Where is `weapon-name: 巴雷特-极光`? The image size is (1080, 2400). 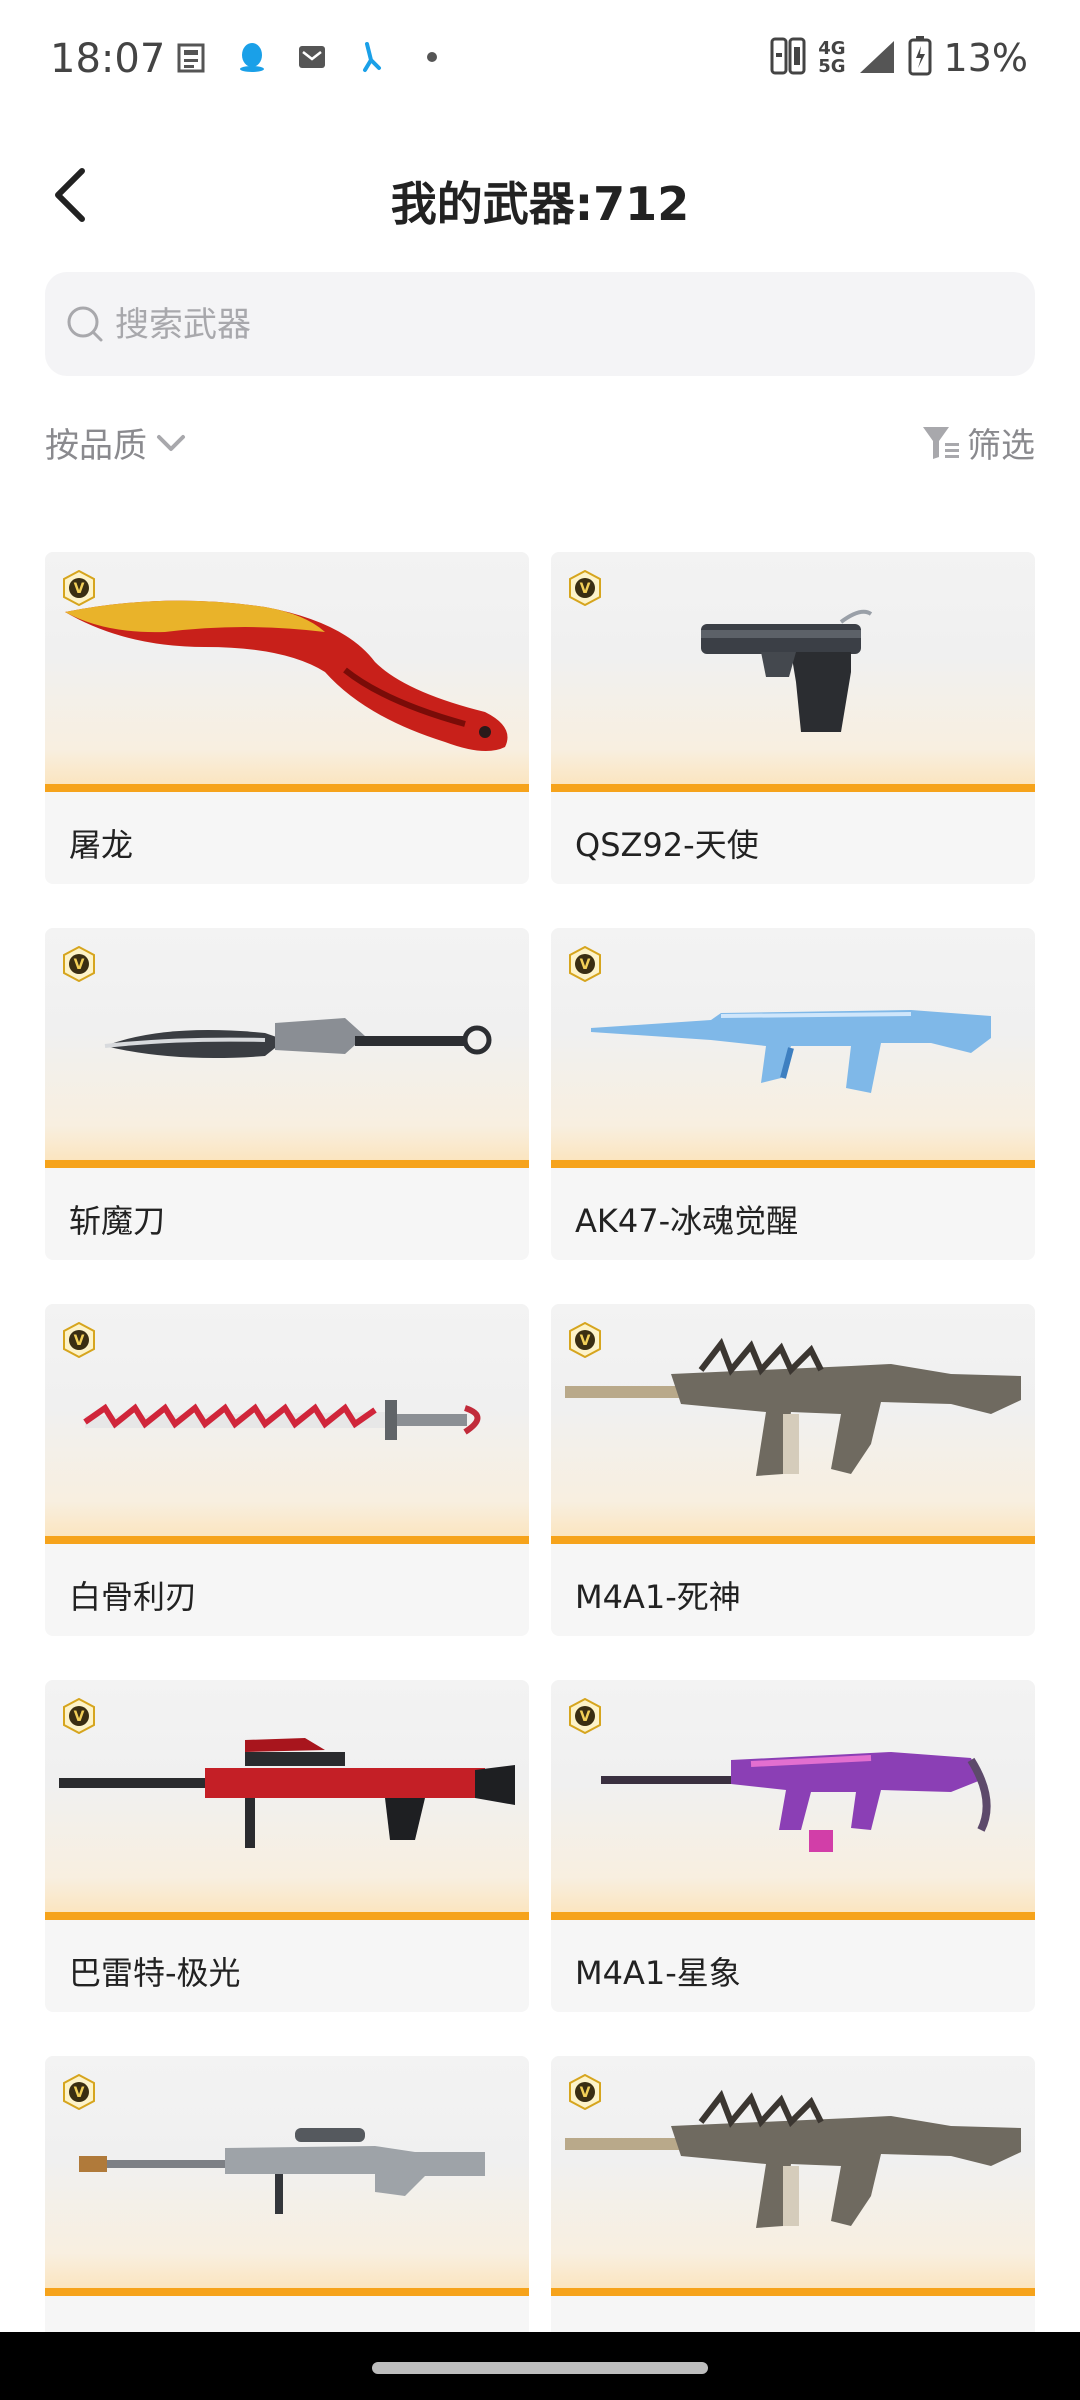 weapon-name: 巴雷特-极光 is located at coordinates (155, 1973).